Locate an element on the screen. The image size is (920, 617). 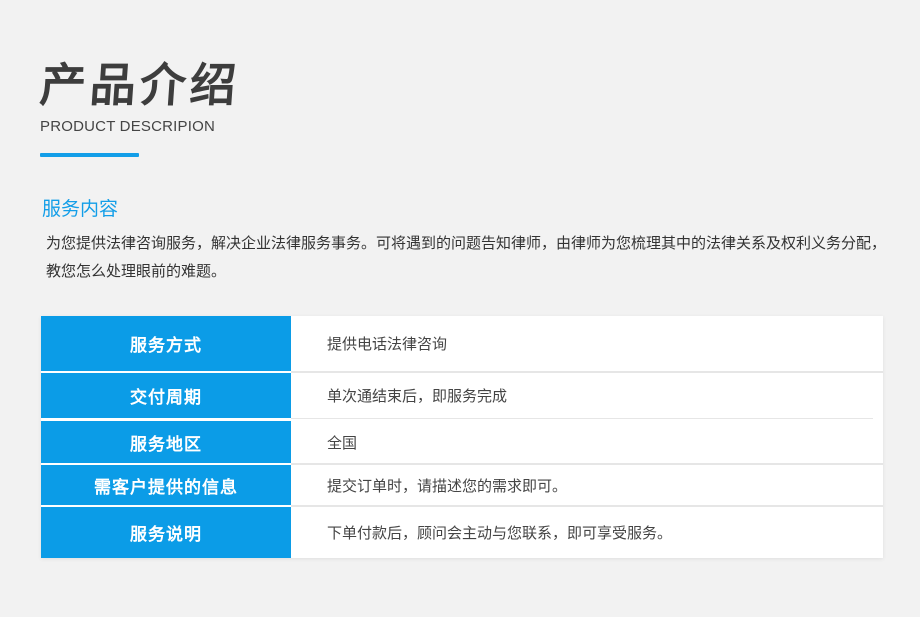
row-value: 提交订单时，请描述您的需求即可。 is located at coordinates (447, 485).